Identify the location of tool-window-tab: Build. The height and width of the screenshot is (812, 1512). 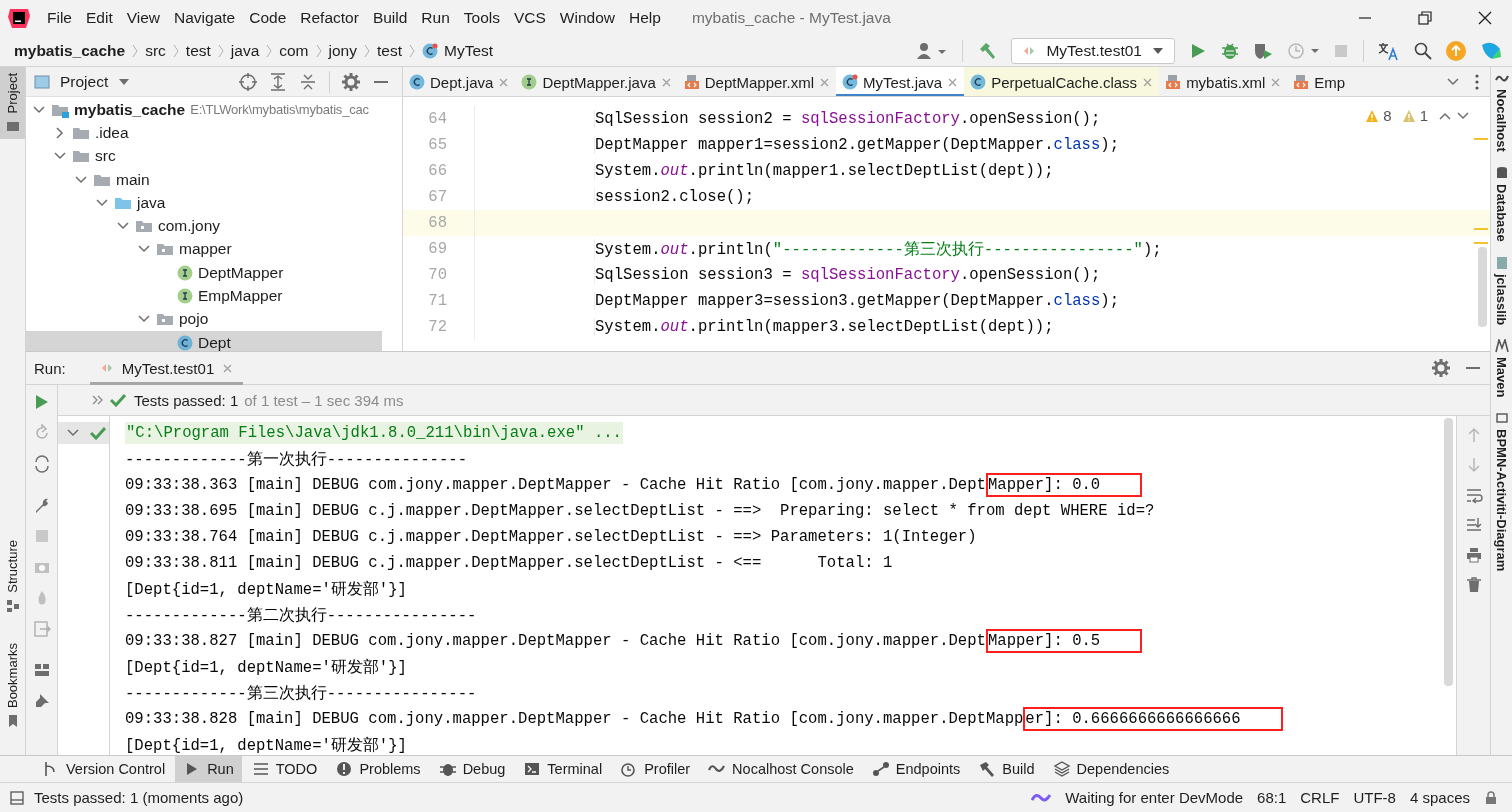
(1006, 769).